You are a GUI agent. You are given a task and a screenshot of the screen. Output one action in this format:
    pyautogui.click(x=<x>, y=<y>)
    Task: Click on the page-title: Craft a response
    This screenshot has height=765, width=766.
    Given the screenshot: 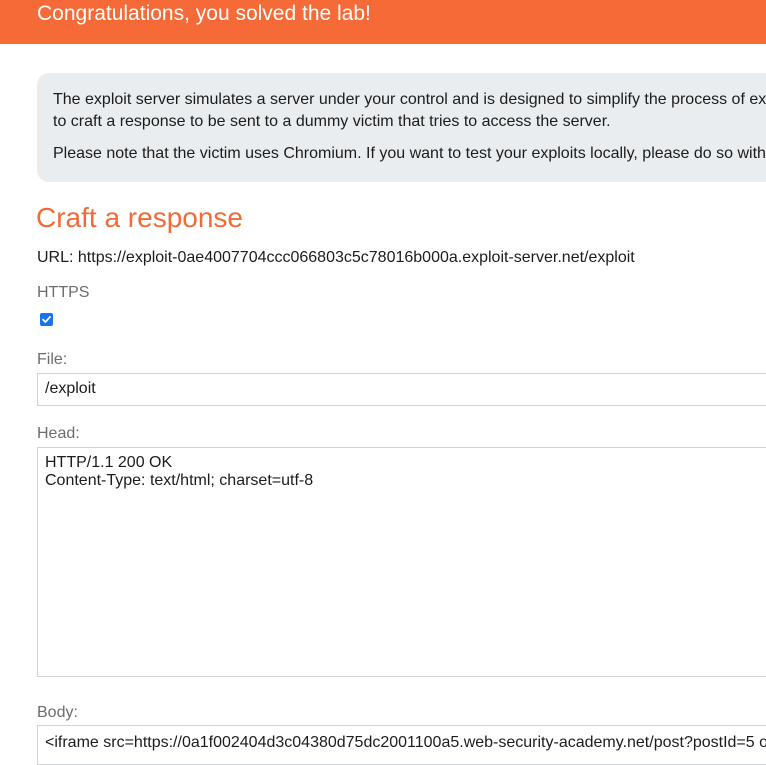 What is the action you would take?
    pyautogui.click(x=139, y=217)
    